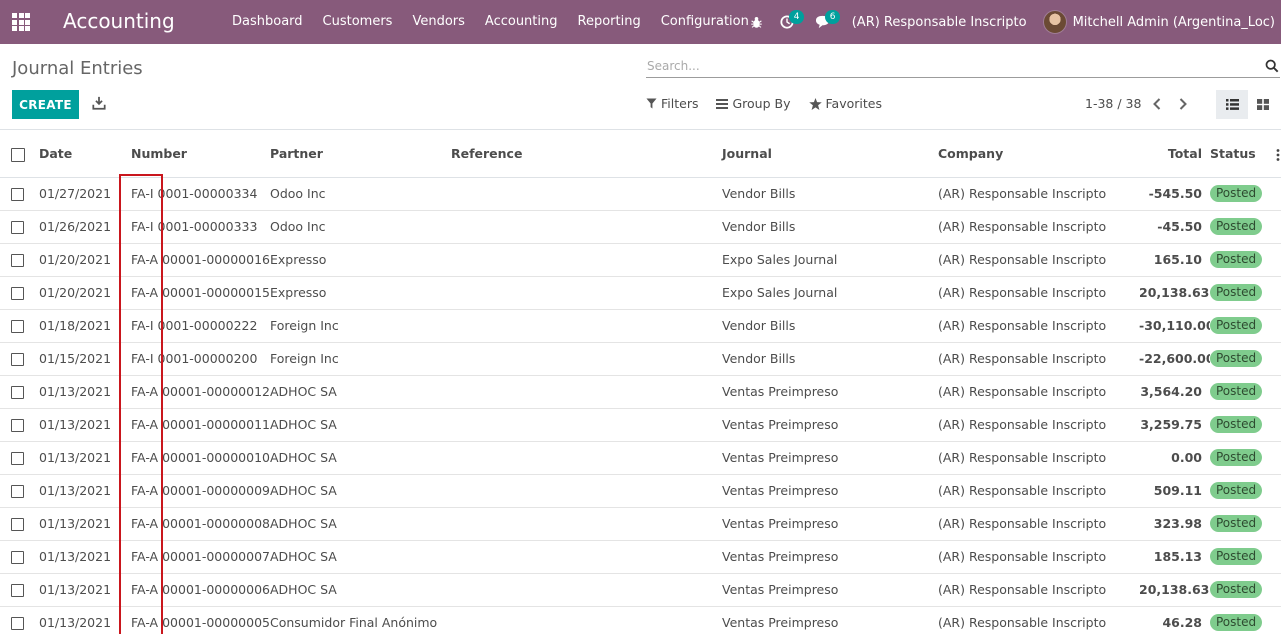 The width and height of the screenshot is (1281, 634). What do you see at coordinates (1174, 589) in the screenshot?
I see `cell-total: 20,138.63` at bounding box center [1174, 589].